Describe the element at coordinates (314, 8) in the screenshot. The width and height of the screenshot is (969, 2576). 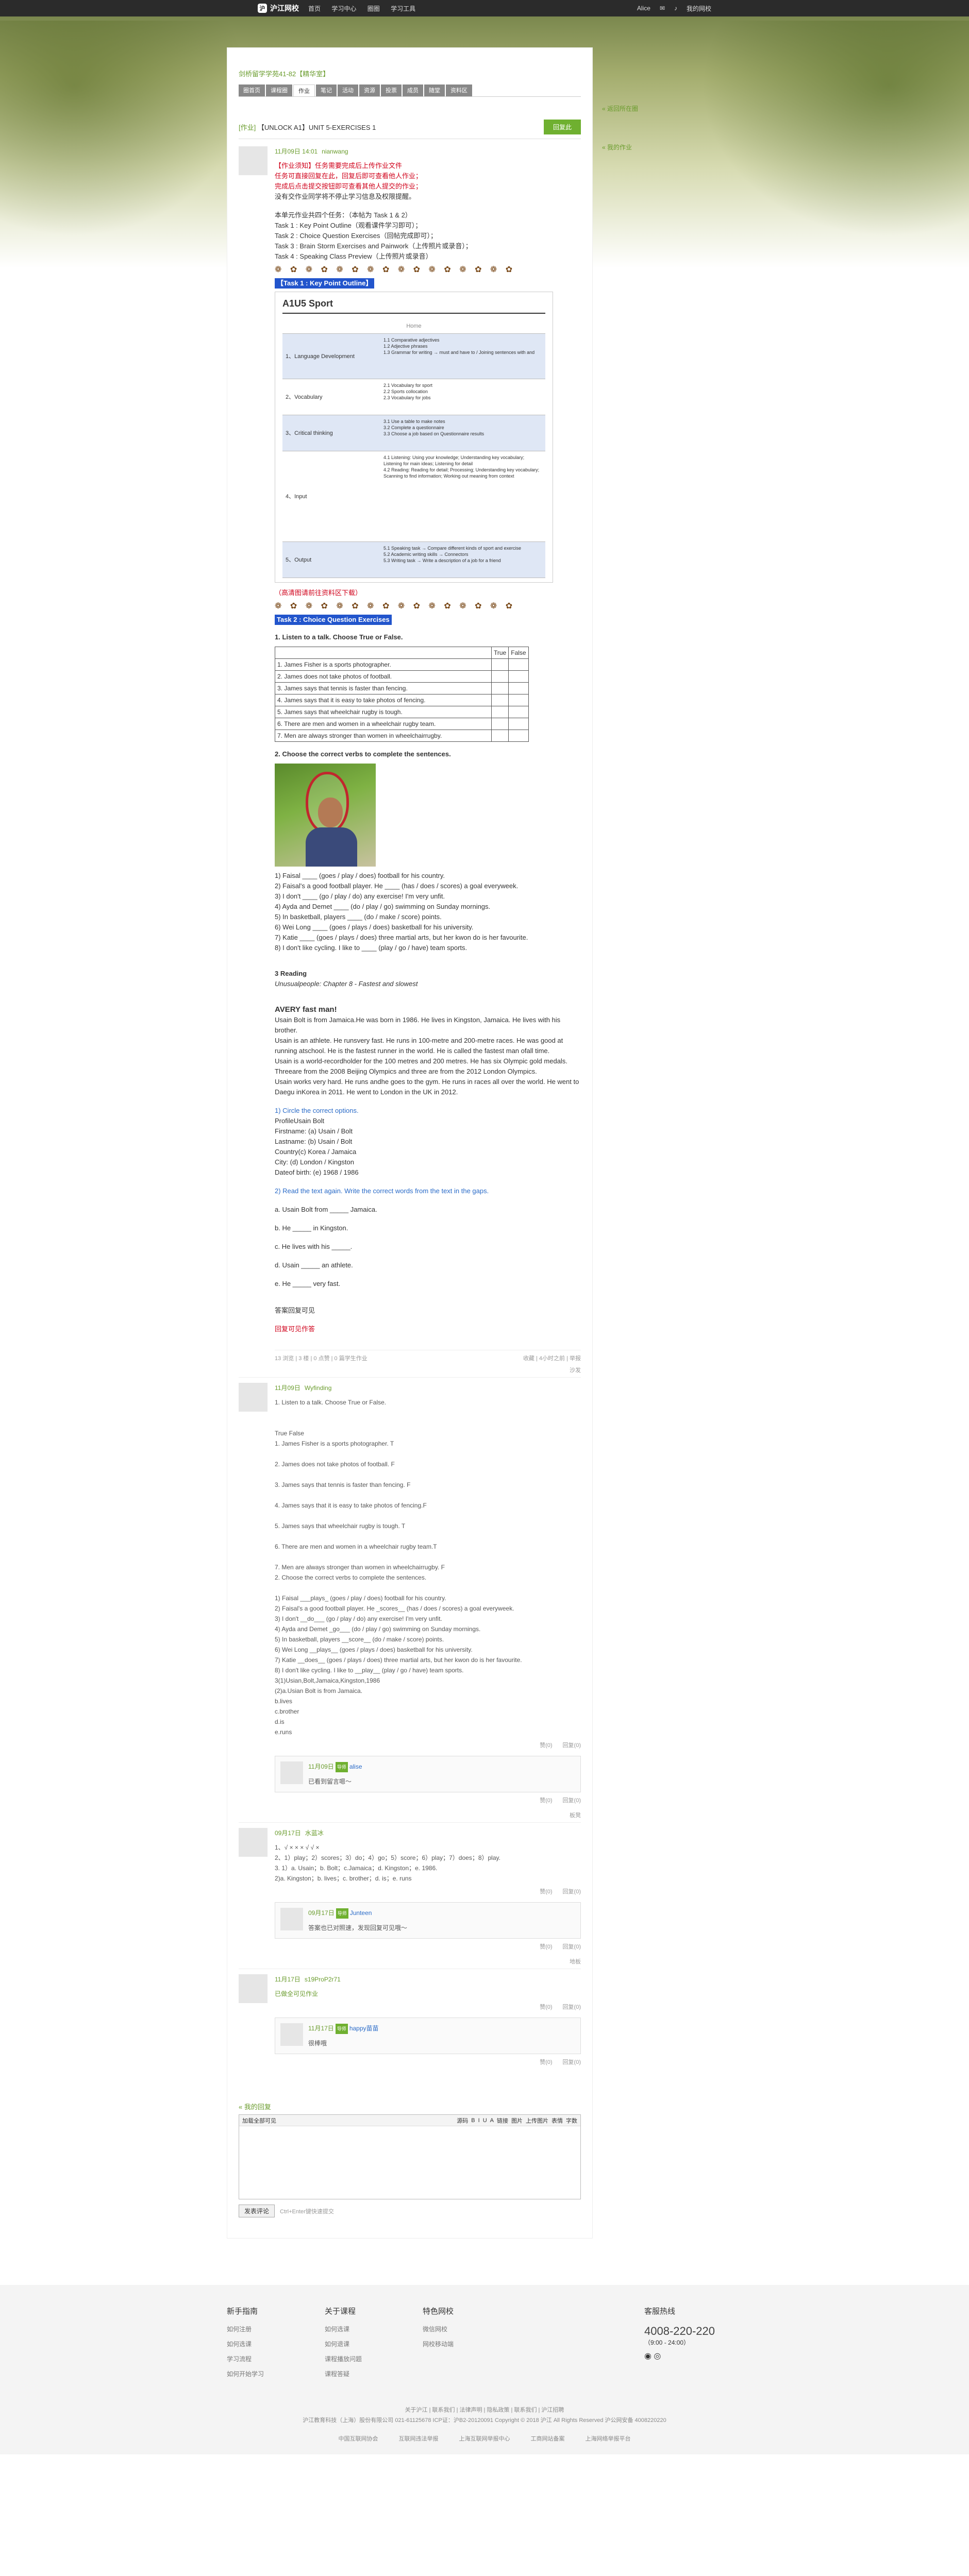
I see `nav-home: 首页` at that location.